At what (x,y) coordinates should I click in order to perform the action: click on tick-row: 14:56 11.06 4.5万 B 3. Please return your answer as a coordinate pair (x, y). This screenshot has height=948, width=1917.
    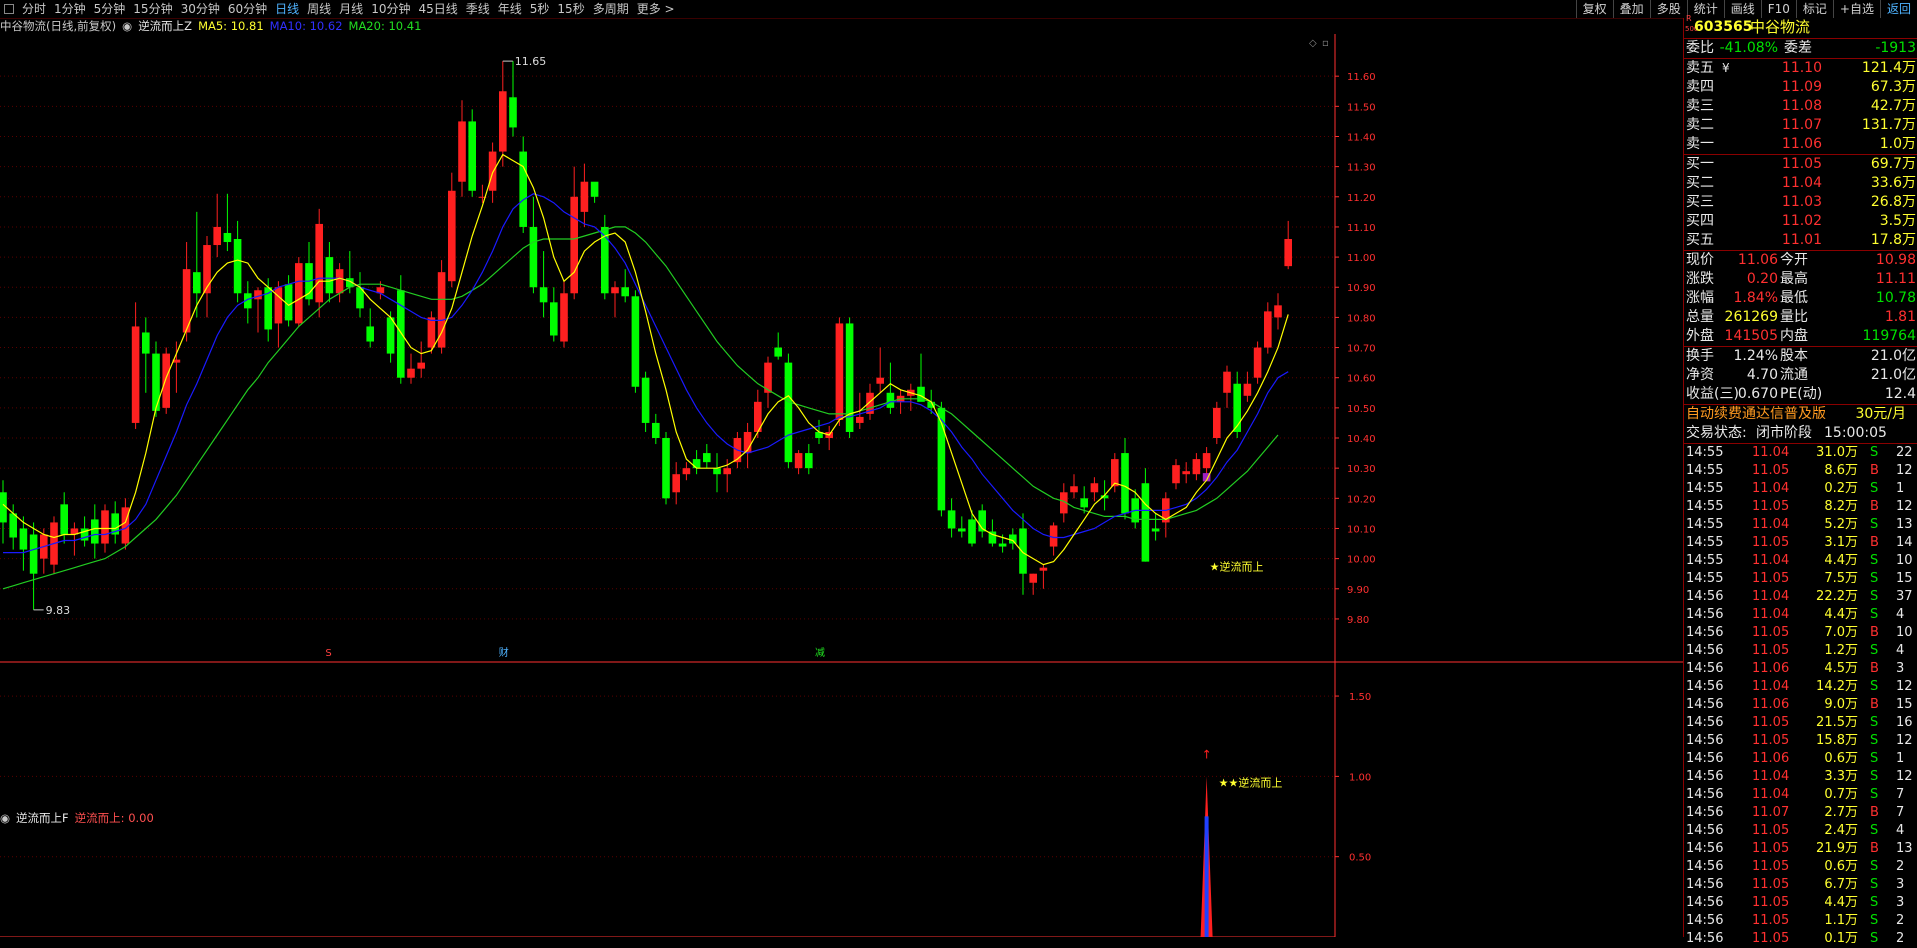
    Looking at the image, I should click on (1800, 669).